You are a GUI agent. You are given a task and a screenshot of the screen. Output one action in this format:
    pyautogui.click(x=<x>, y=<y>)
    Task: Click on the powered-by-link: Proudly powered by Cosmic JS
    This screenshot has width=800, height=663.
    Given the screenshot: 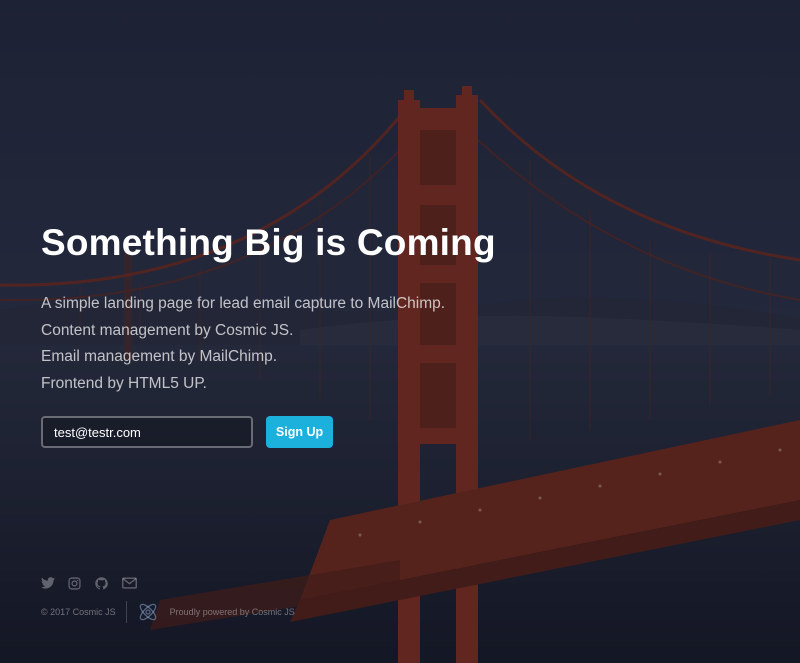 What is the action you would take?
    pyautogui.click(x=232, y=612)
    